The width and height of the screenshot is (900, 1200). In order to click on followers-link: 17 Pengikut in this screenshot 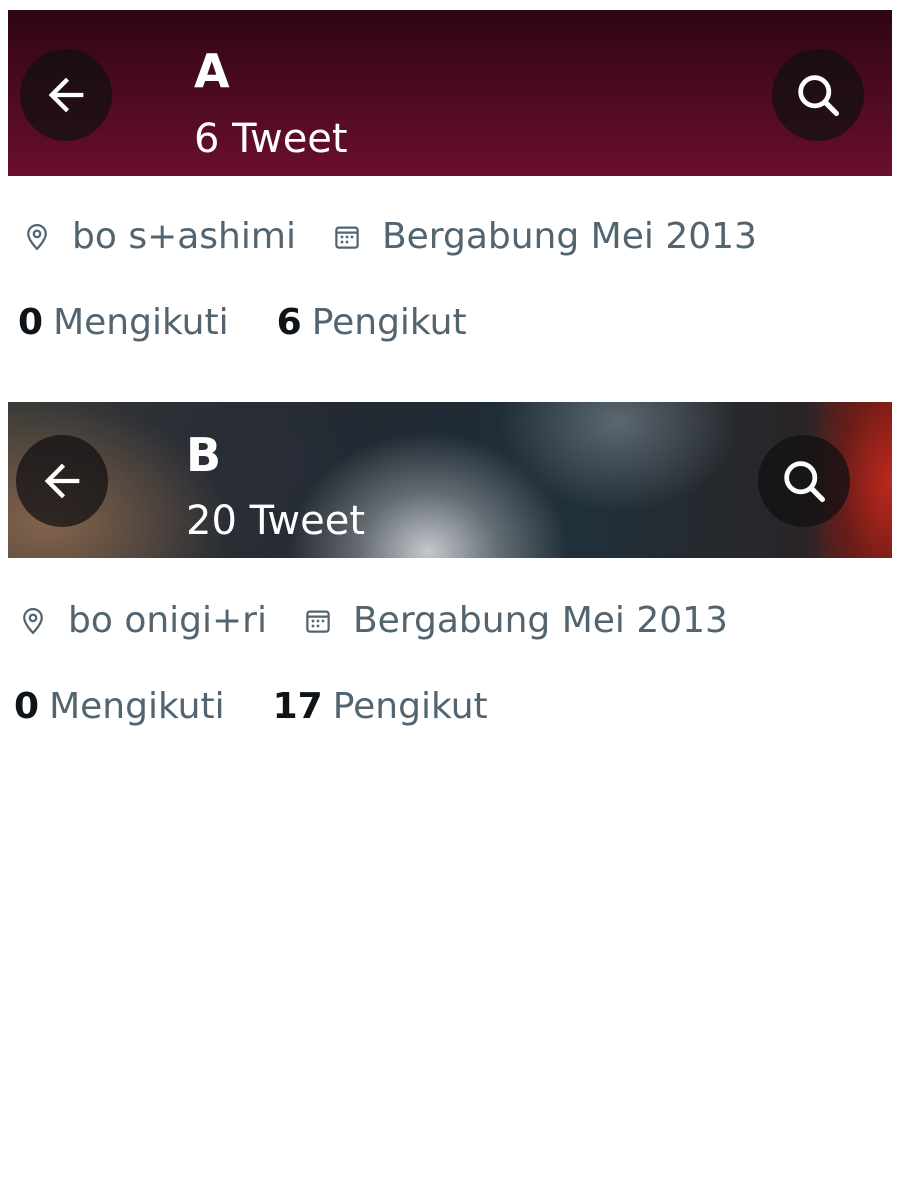, I will do `click(380, 706)`.